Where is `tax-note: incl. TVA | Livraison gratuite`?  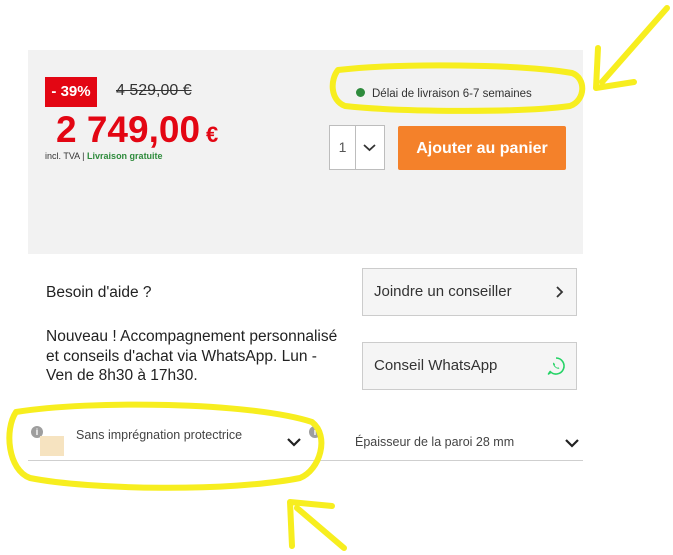 tax-note: incl. TVA | Livraison gratuite is located at coordinates (104, 156).